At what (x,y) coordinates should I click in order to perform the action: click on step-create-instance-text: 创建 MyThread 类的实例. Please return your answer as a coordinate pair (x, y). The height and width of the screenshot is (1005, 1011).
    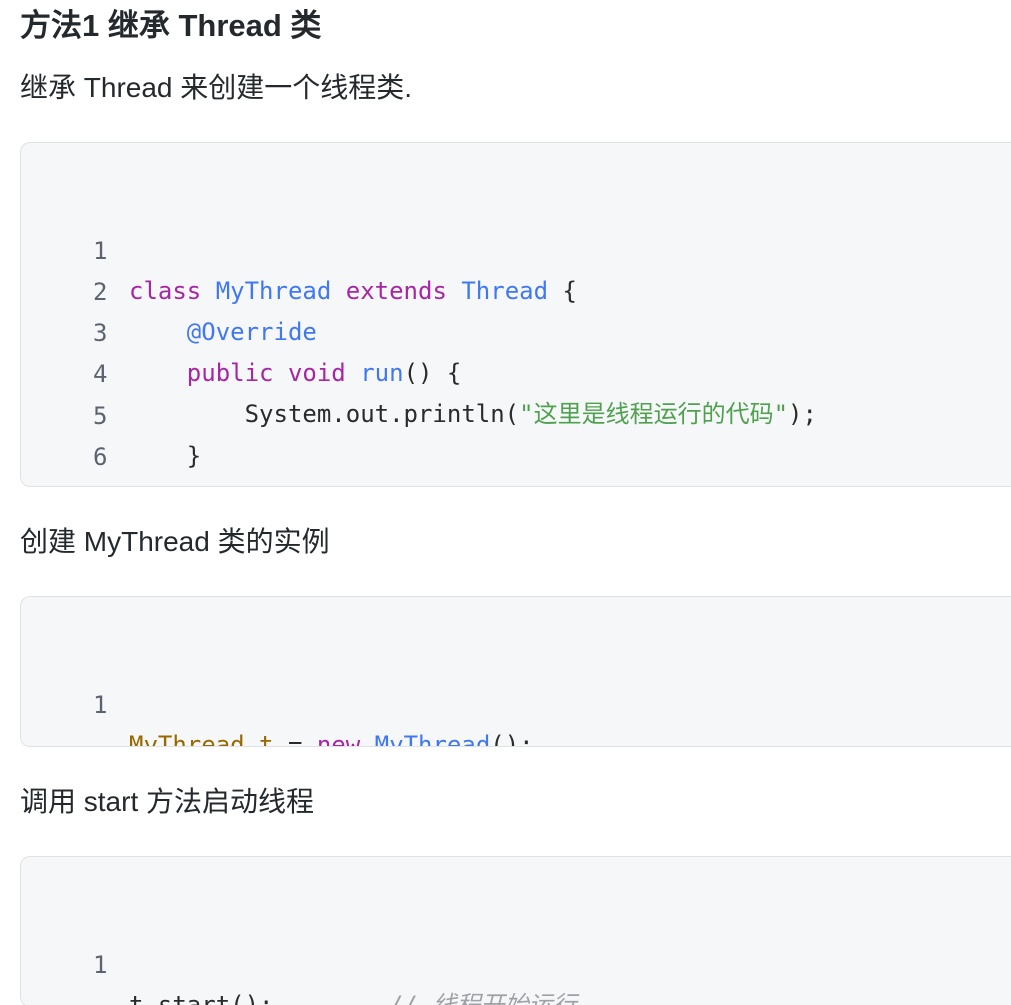
    Looking at the image, I should click on (175, 541).